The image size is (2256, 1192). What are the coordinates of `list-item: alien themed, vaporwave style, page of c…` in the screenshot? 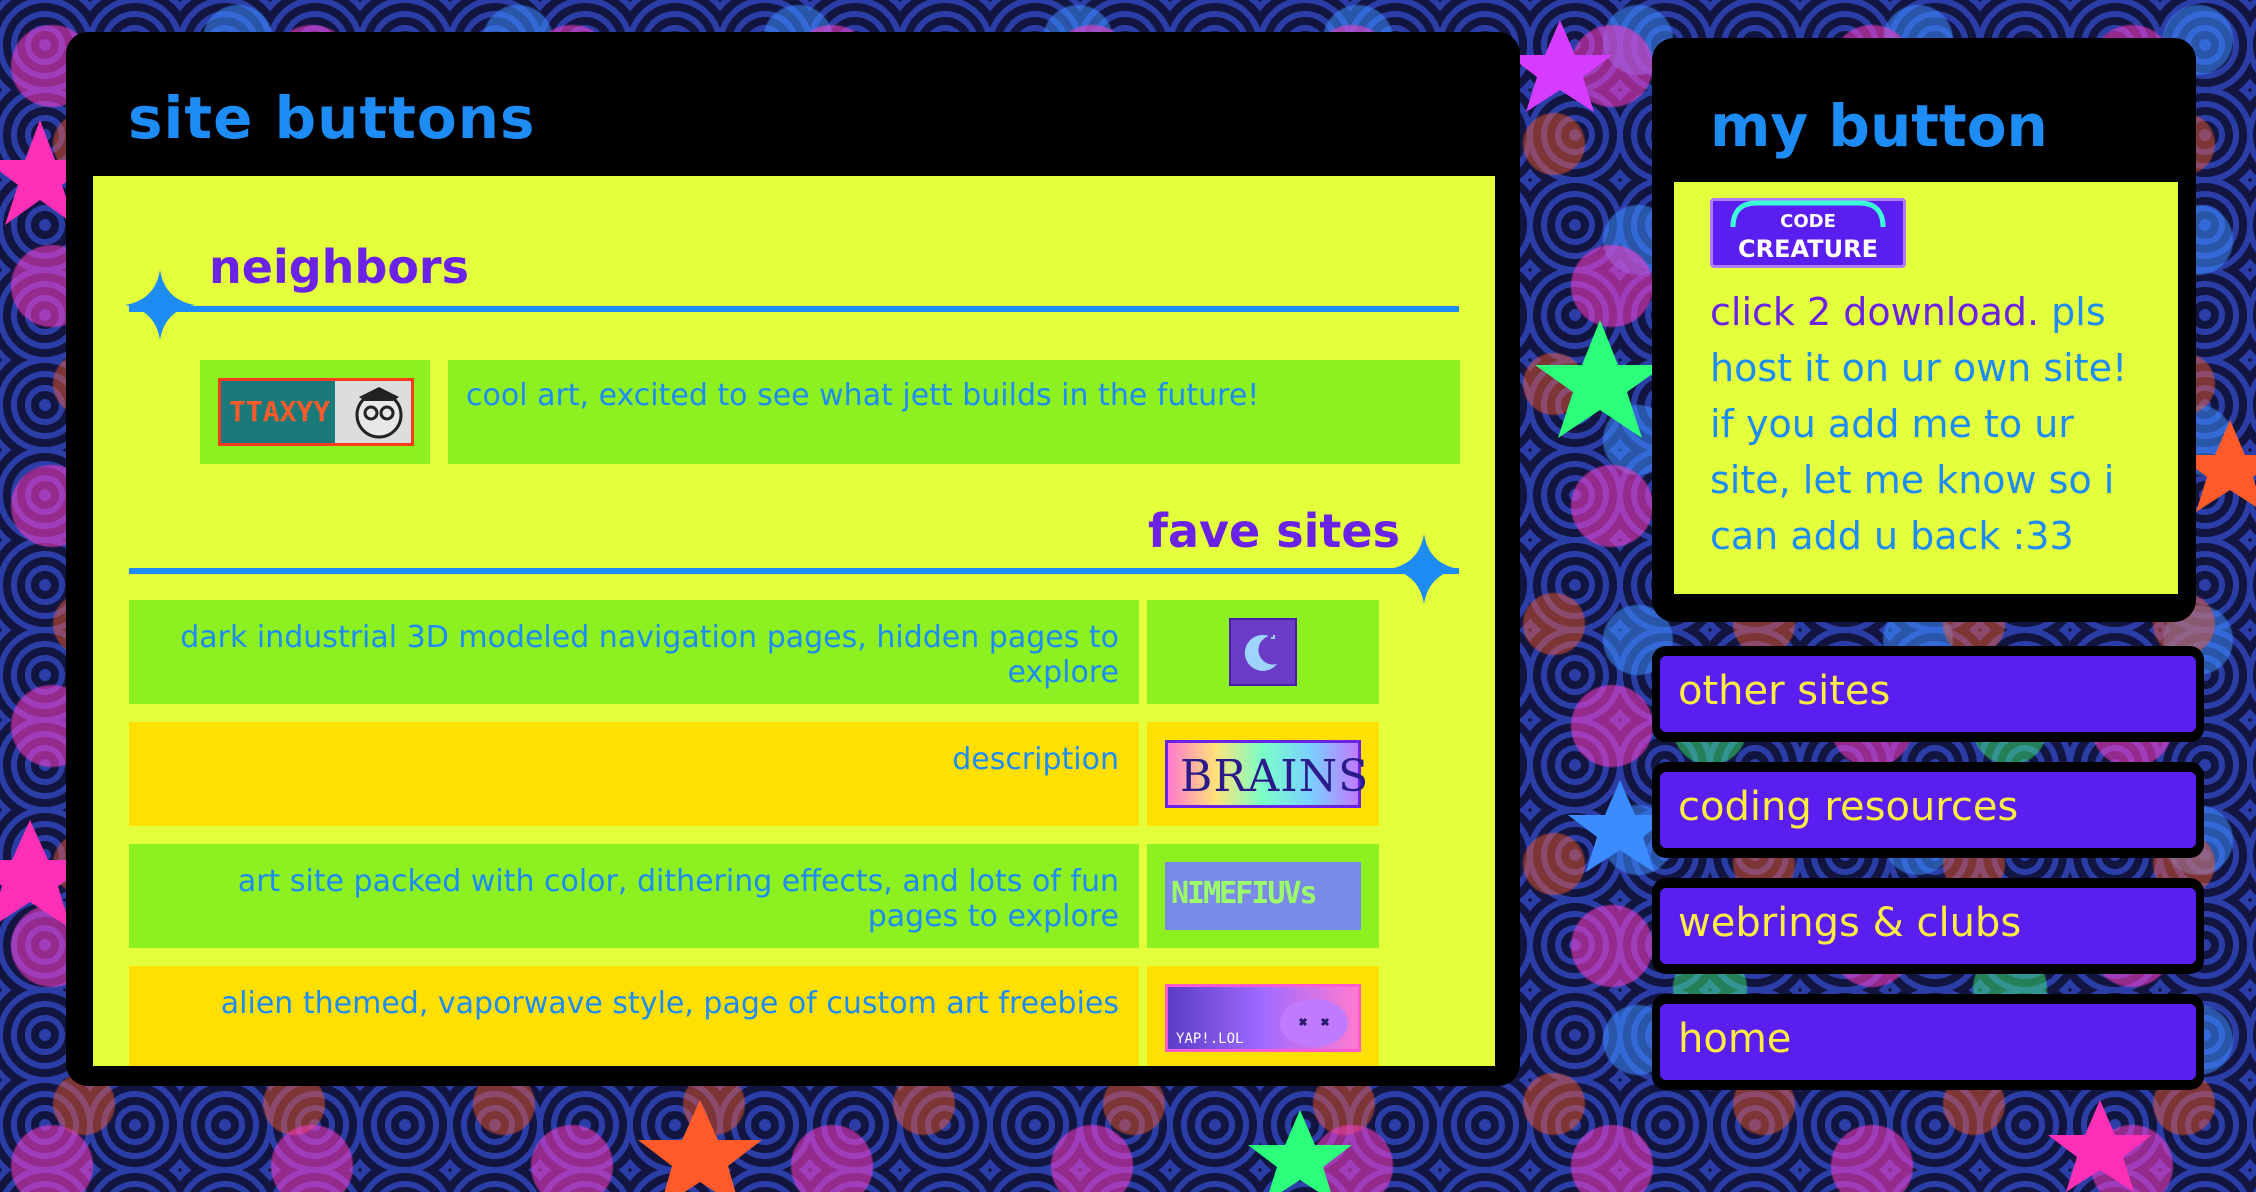 It's located at (759, 1016).